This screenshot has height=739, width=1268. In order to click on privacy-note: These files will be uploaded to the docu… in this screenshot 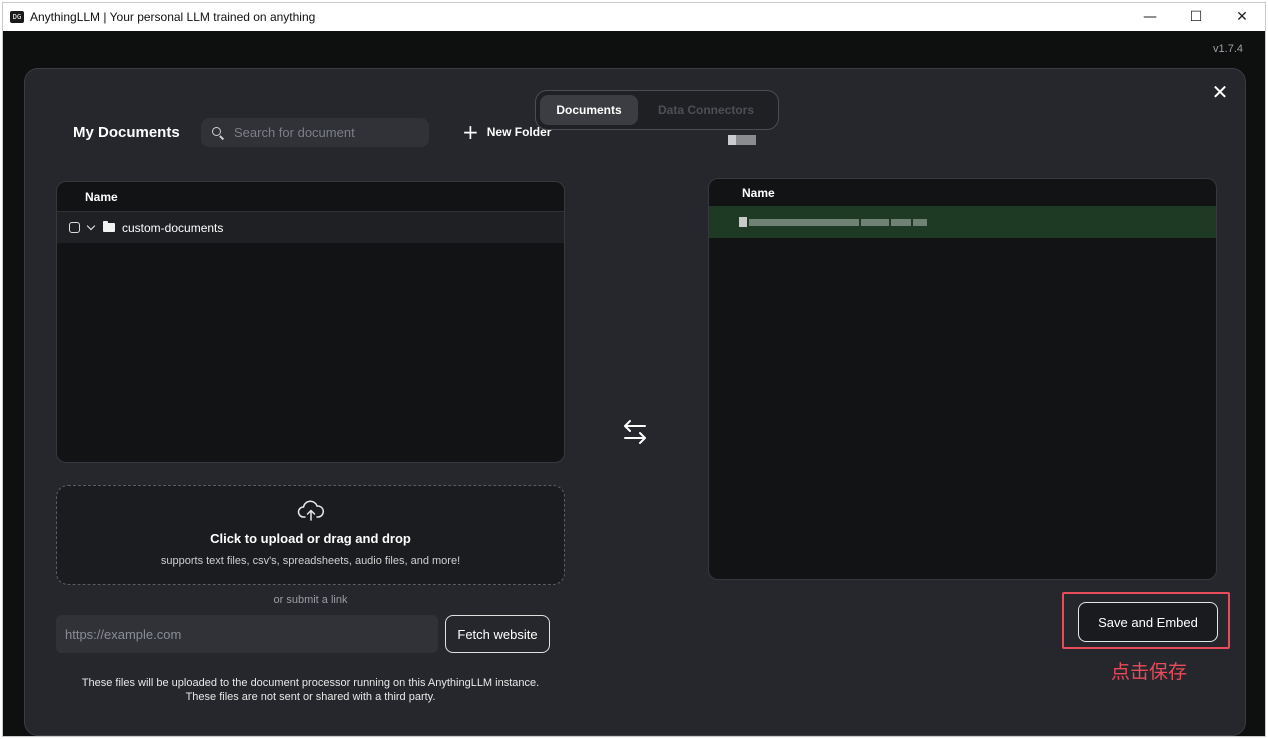, I will do `click(310, 690)`.